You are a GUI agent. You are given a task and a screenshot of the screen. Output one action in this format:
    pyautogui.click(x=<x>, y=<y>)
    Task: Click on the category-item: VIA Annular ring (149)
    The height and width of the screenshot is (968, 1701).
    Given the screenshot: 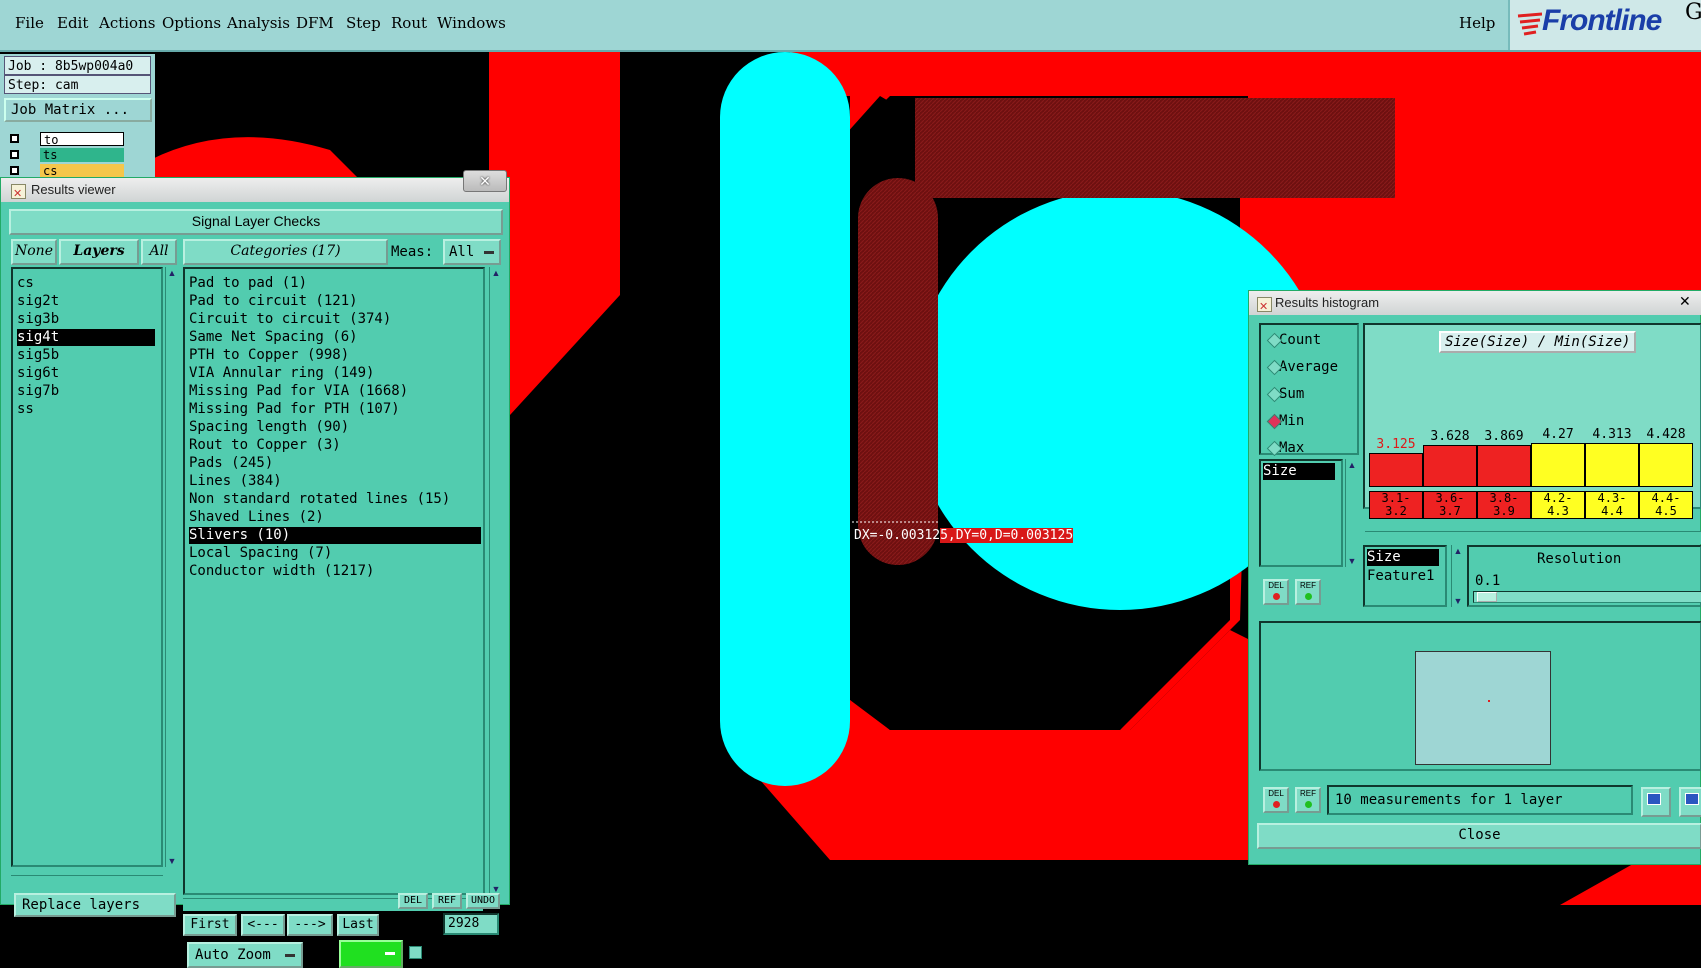 What is the action you would take?
    pyautogui.click(x=281, y=373)
    